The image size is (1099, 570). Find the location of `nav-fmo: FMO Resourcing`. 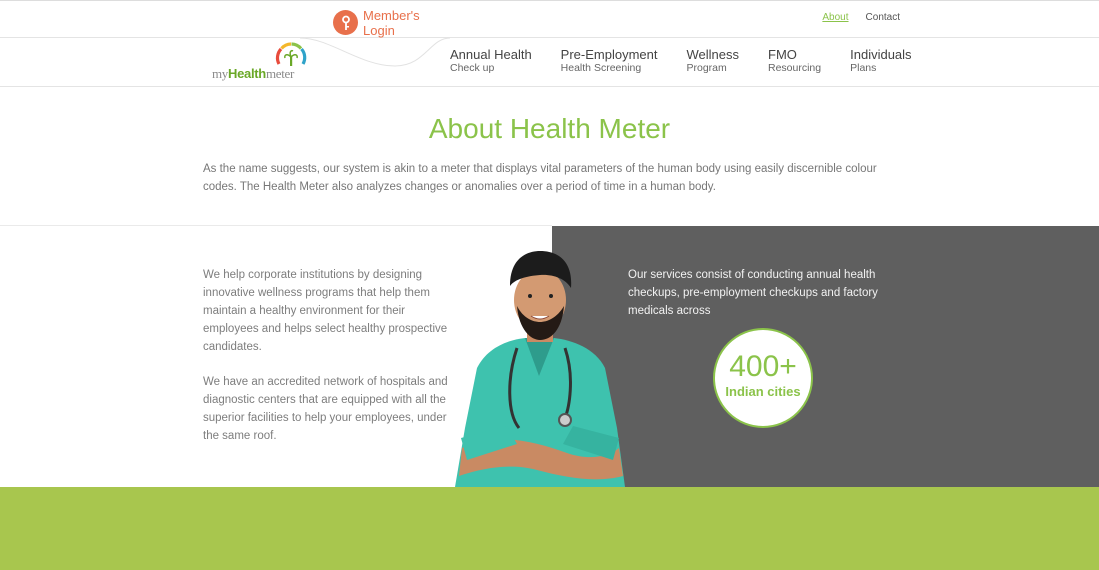

nav-fmo: FMO Resourcing is located at coordinates (794, 61).